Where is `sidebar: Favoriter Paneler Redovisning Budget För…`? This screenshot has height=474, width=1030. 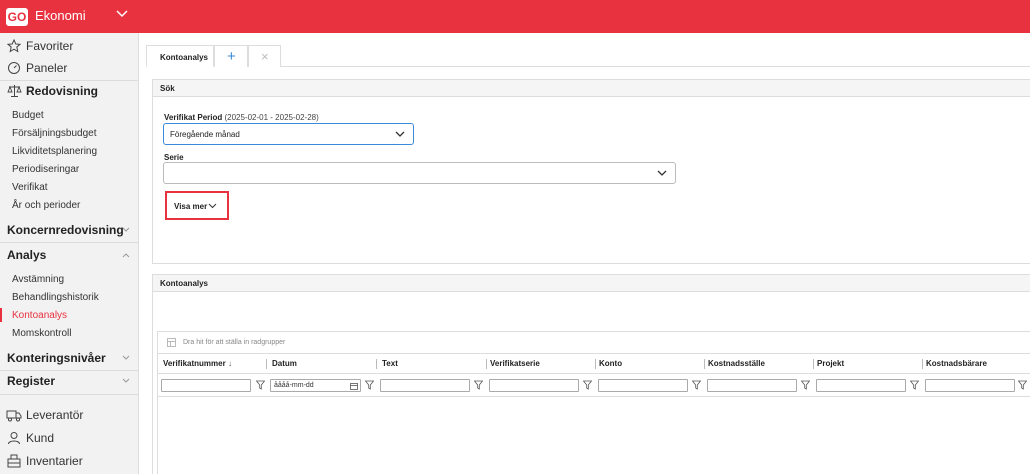
sidebar: Favoriter Paneler Redovisning Budget För… is located at coordinates (69, 253).